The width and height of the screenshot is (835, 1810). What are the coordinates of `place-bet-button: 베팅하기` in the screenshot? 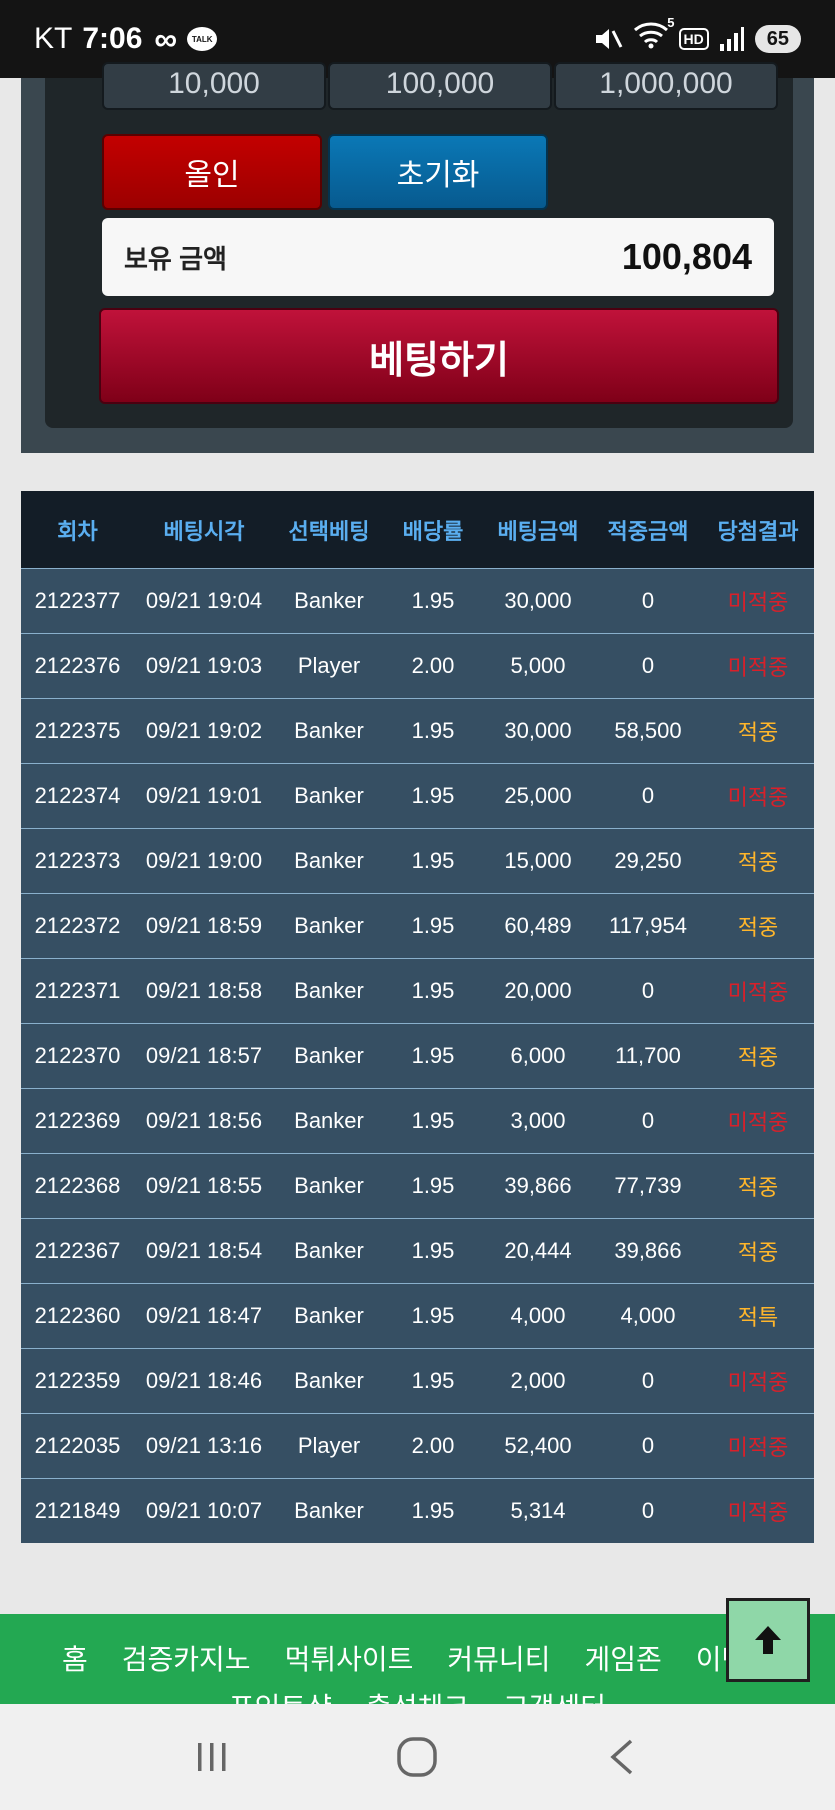 It's located at (439, 356).